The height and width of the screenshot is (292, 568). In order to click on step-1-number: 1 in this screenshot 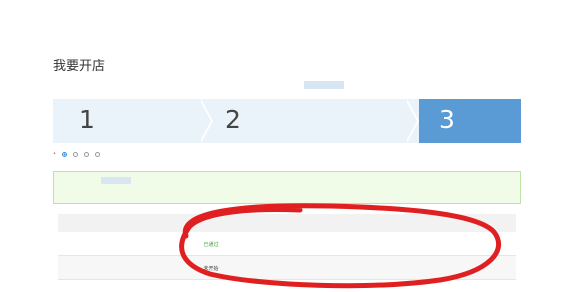, I will do `click(87, 119)`.